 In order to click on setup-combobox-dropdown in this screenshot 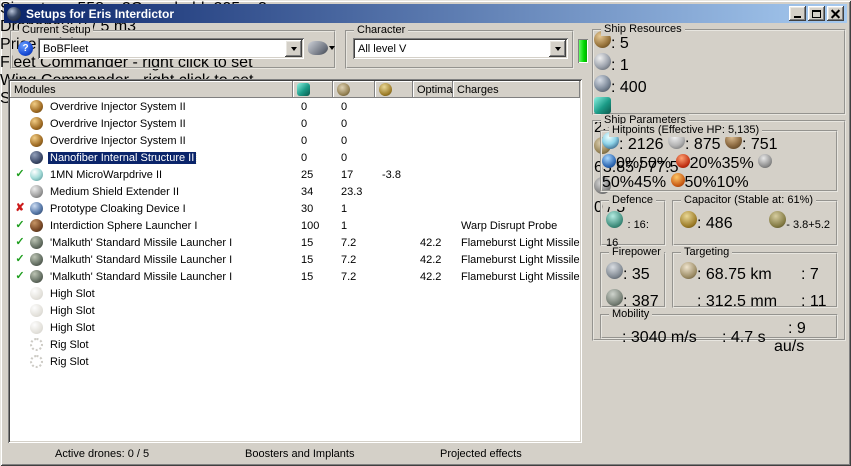, I will do `click(293, 48)`.